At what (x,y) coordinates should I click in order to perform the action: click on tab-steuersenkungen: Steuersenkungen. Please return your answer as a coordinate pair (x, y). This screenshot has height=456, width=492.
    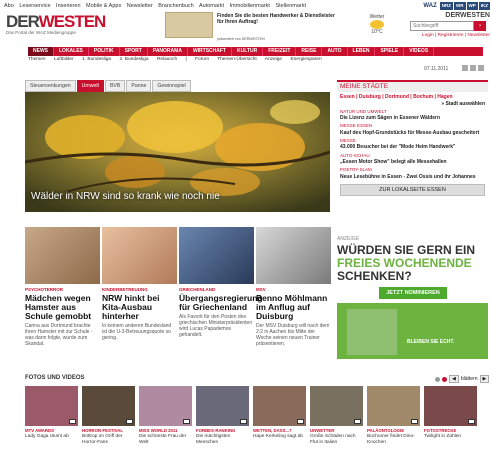
    Looking at the image, I should click on (50, 86).